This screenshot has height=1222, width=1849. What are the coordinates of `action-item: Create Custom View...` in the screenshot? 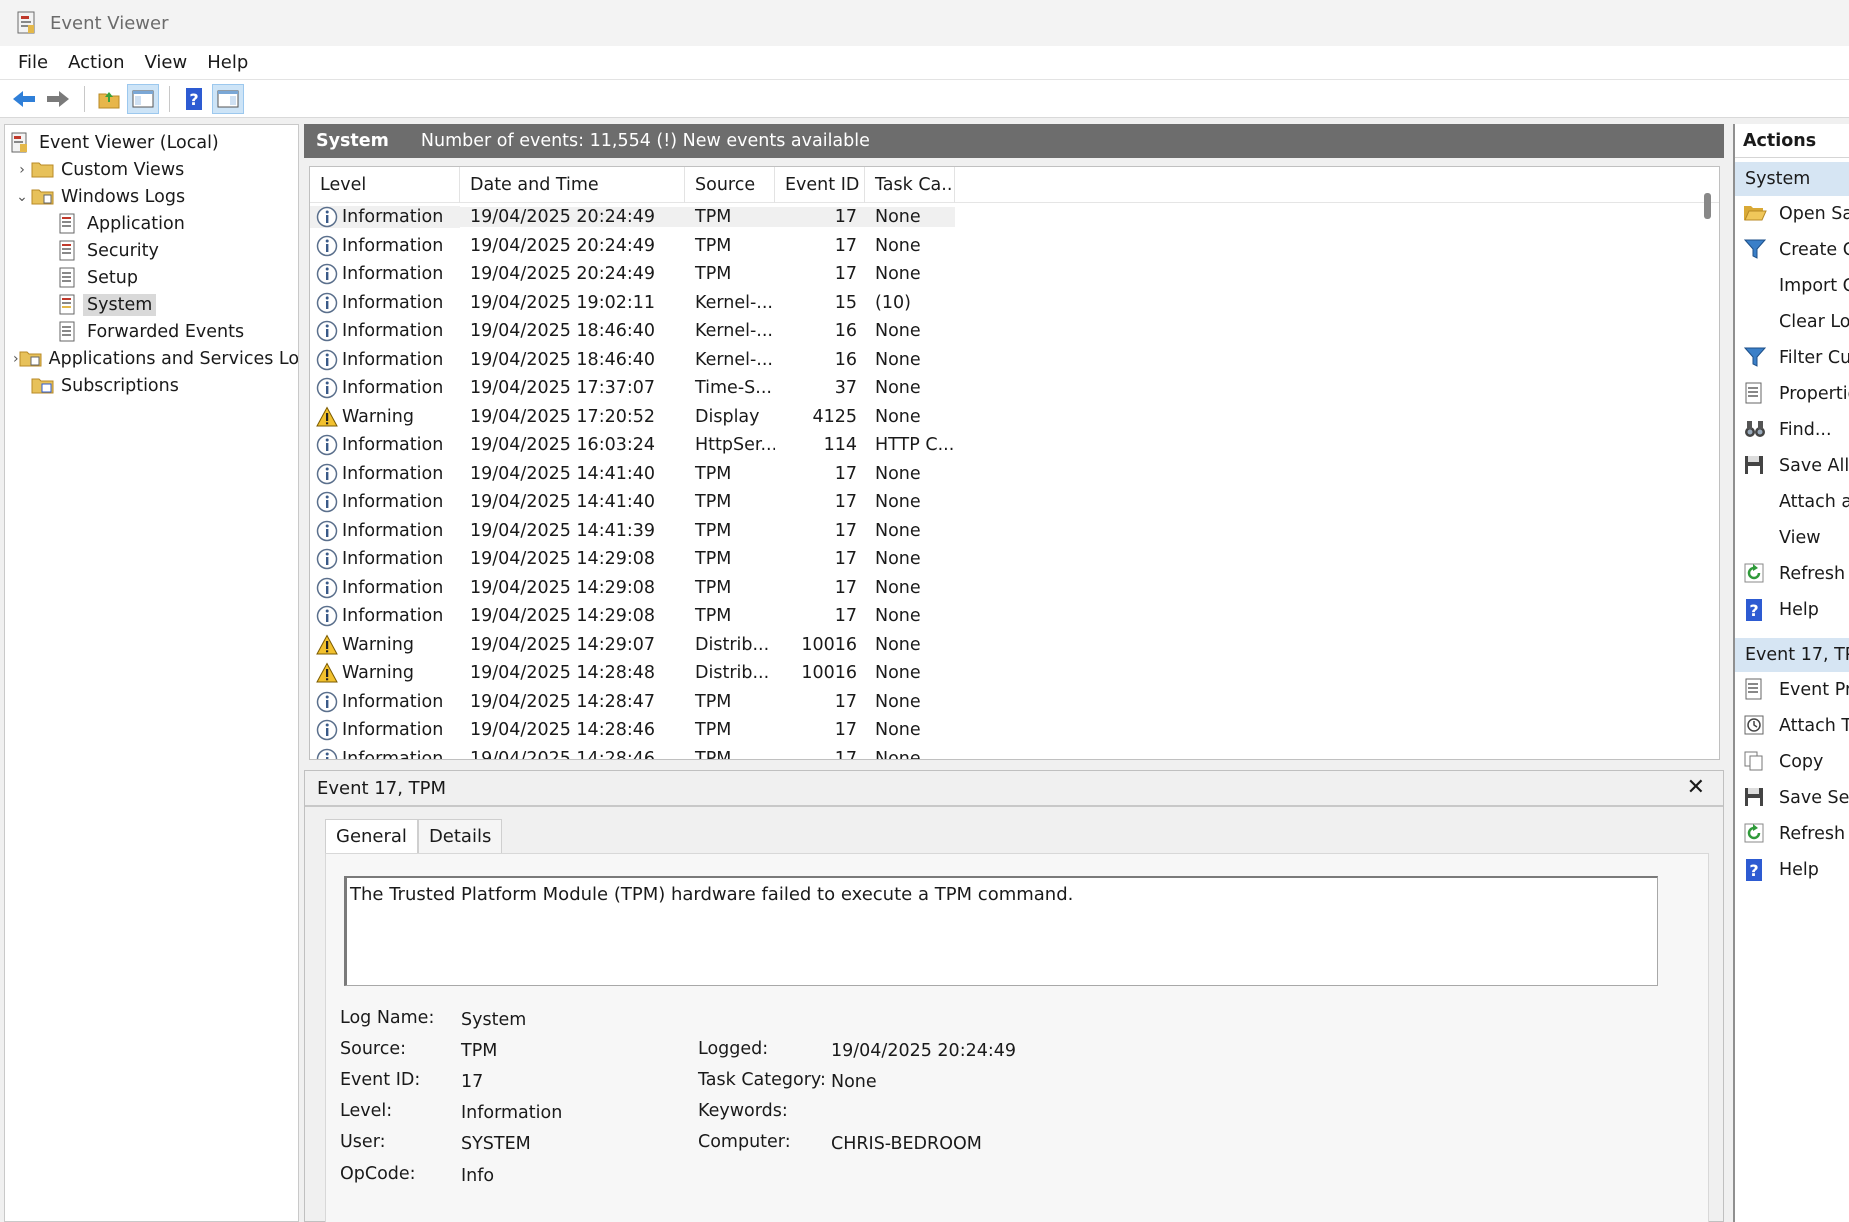 It's located at (1792, 250).